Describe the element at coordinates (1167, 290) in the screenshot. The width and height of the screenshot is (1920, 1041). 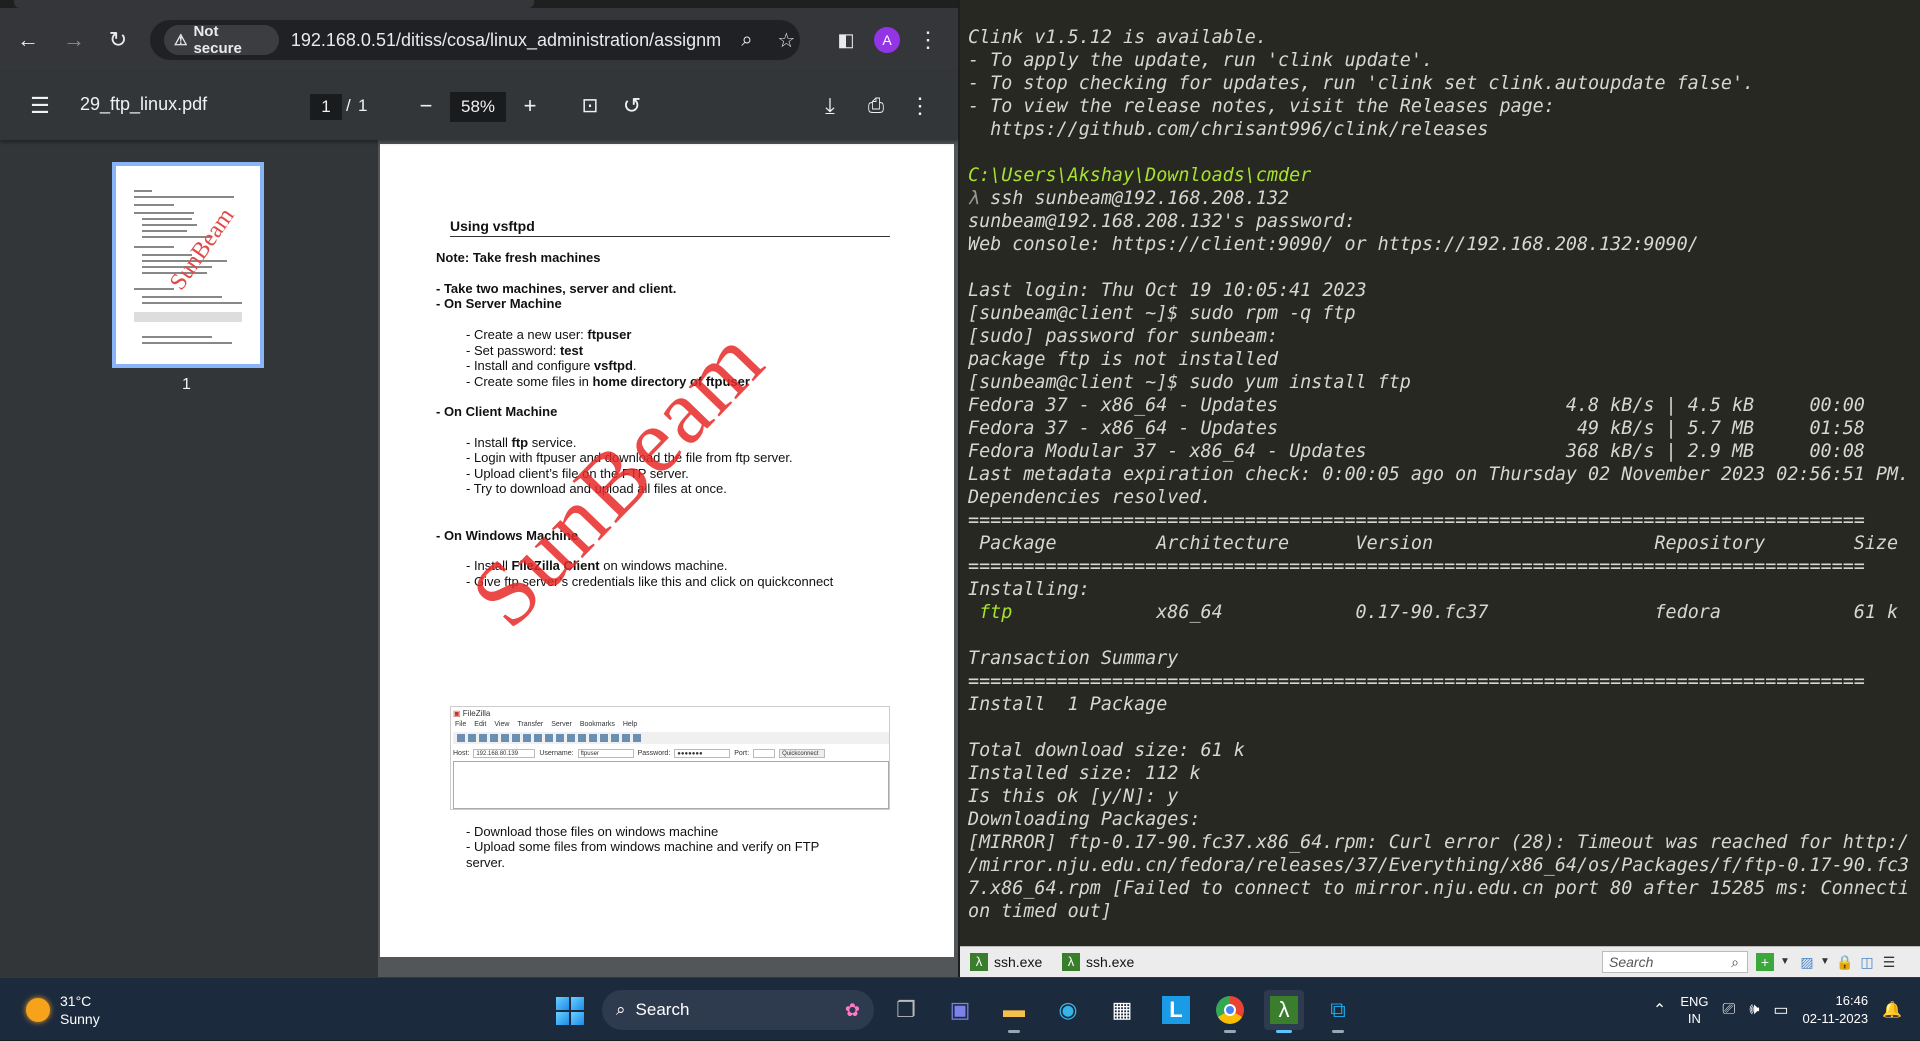
I see `terminal-line: Last login: Thu Oct 19 10:05:41 2023` at that location.